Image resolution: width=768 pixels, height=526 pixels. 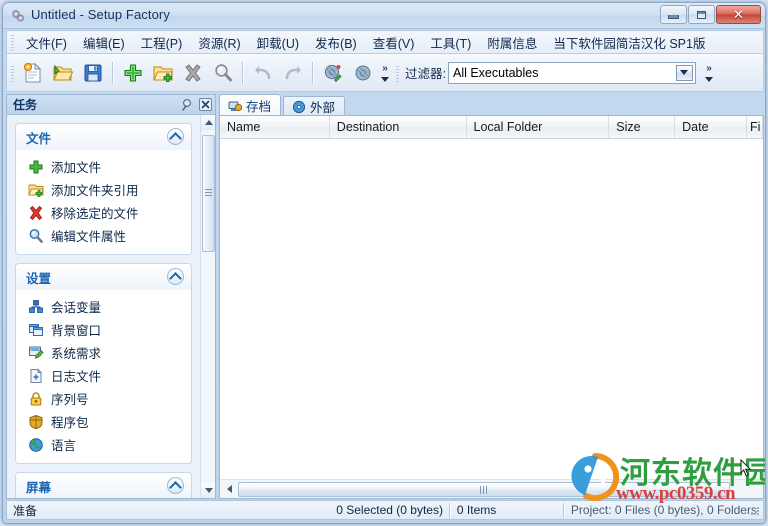 What do you see at coordinates (208, 193) in the screenshot?
I see `scroll-thumb` at bounding box center [208, 193].